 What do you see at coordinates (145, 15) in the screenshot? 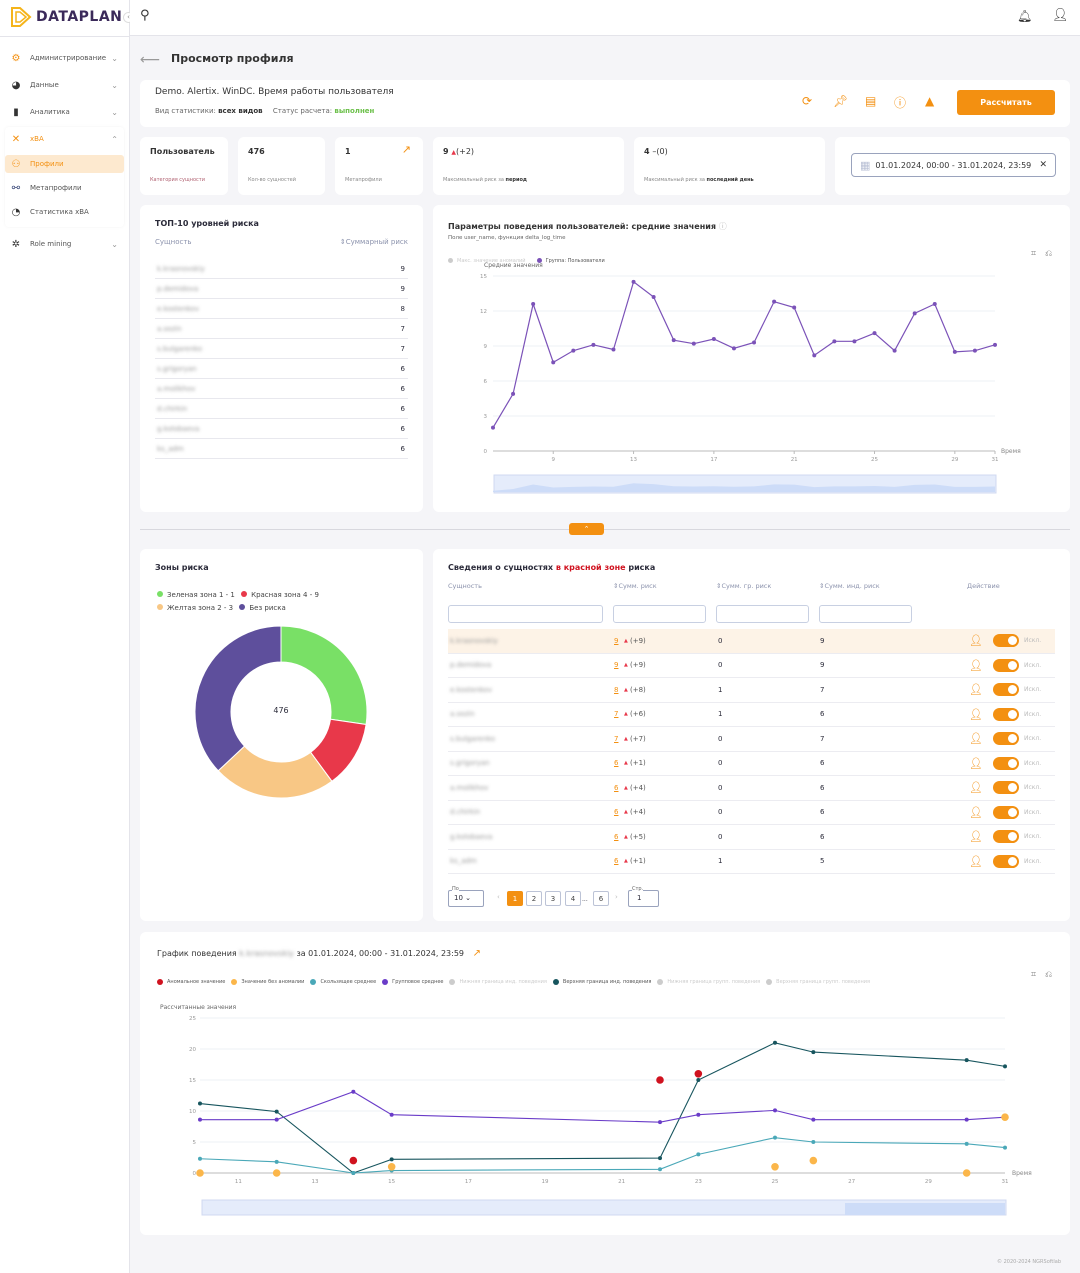
I see `search-icon: ⚲` at bounding box center [145, 15].